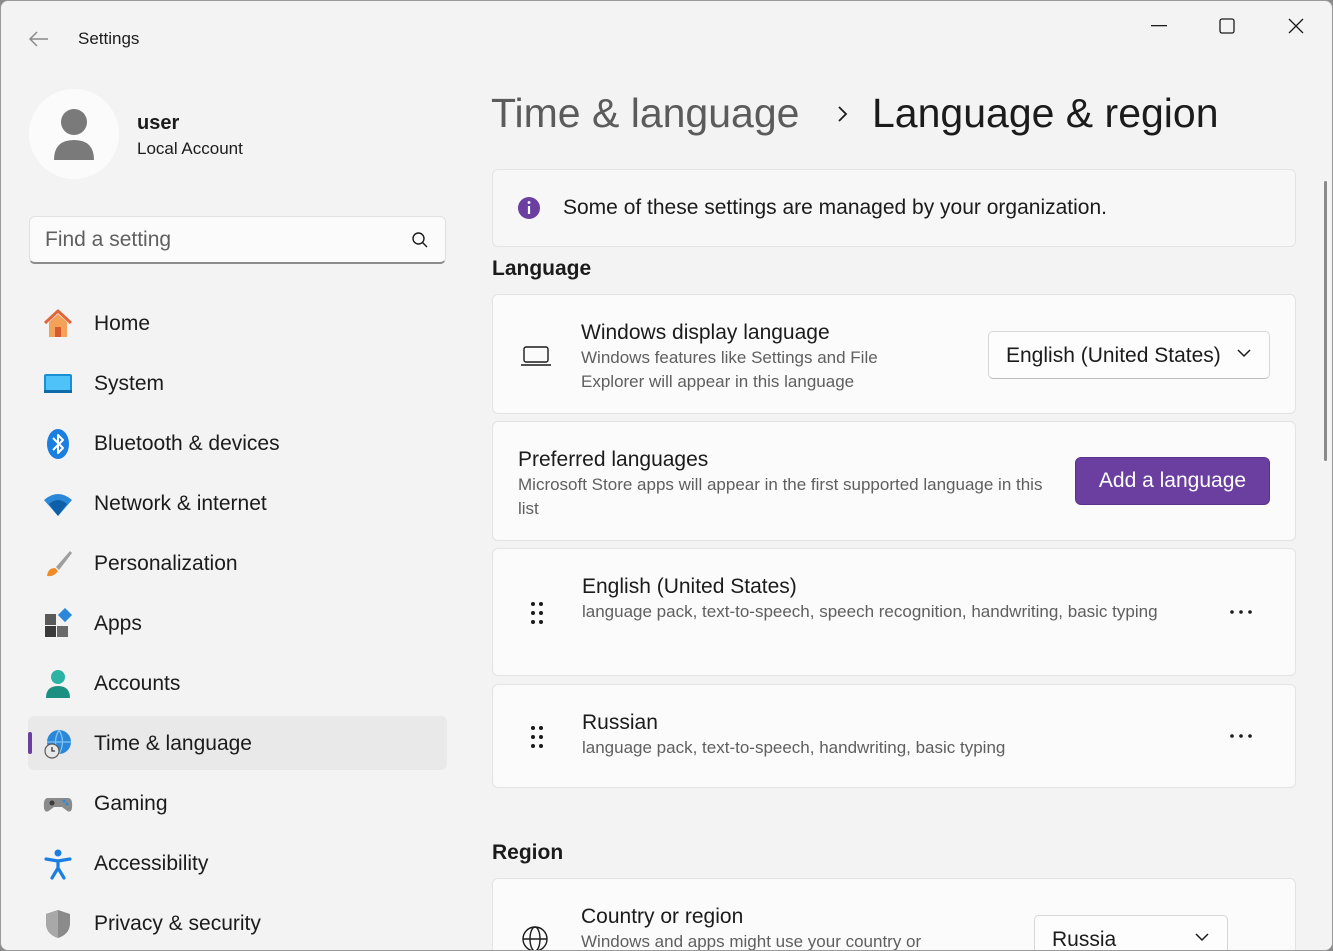 The width and height of the screenshot is (1333, 951). I want to click on app-title: Settings, so click(109, 38).